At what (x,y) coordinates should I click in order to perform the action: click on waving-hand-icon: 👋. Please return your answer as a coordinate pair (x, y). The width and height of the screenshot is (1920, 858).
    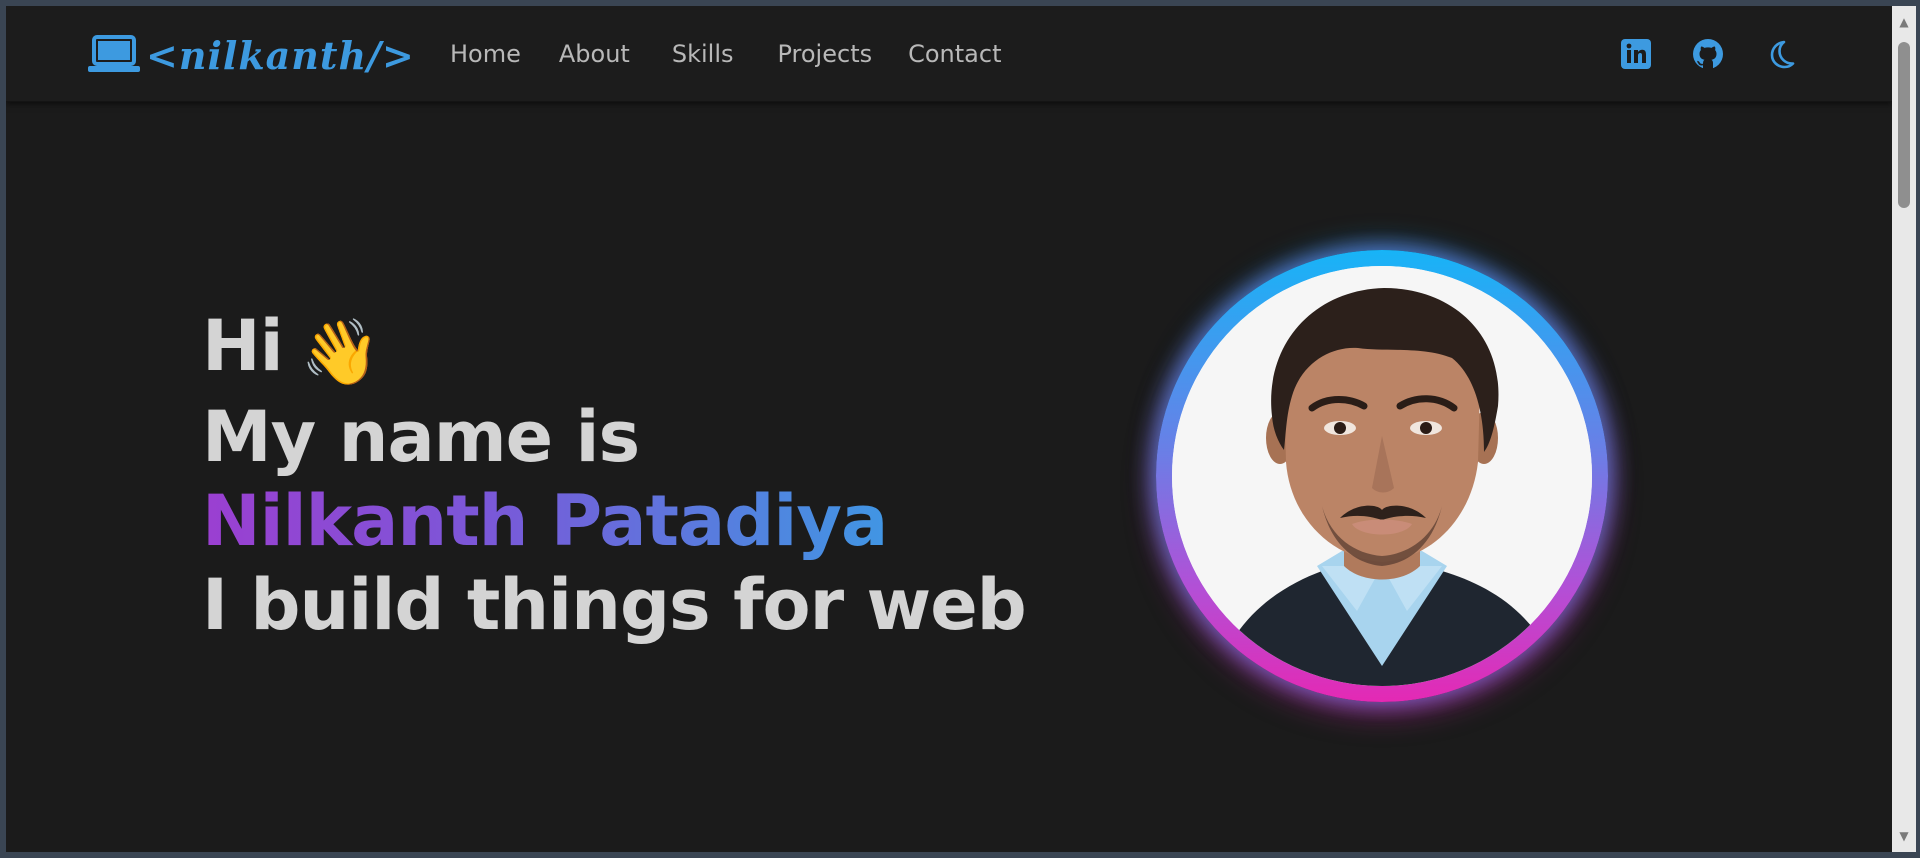
    Looking at the image, I should click on (340, 353).